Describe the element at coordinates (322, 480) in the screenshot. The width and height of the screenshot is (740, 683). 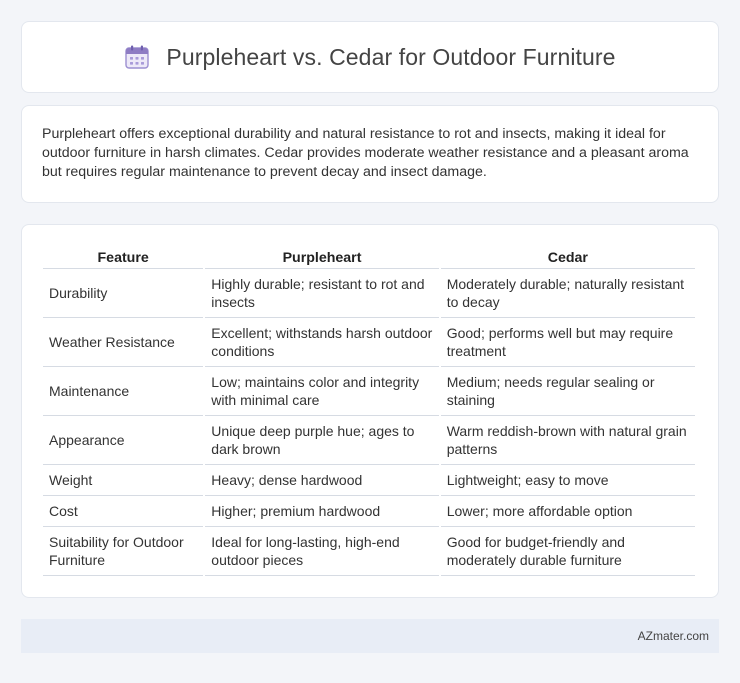
I see `purpleheart-cell: Heavy; dense hardwood` at that location.